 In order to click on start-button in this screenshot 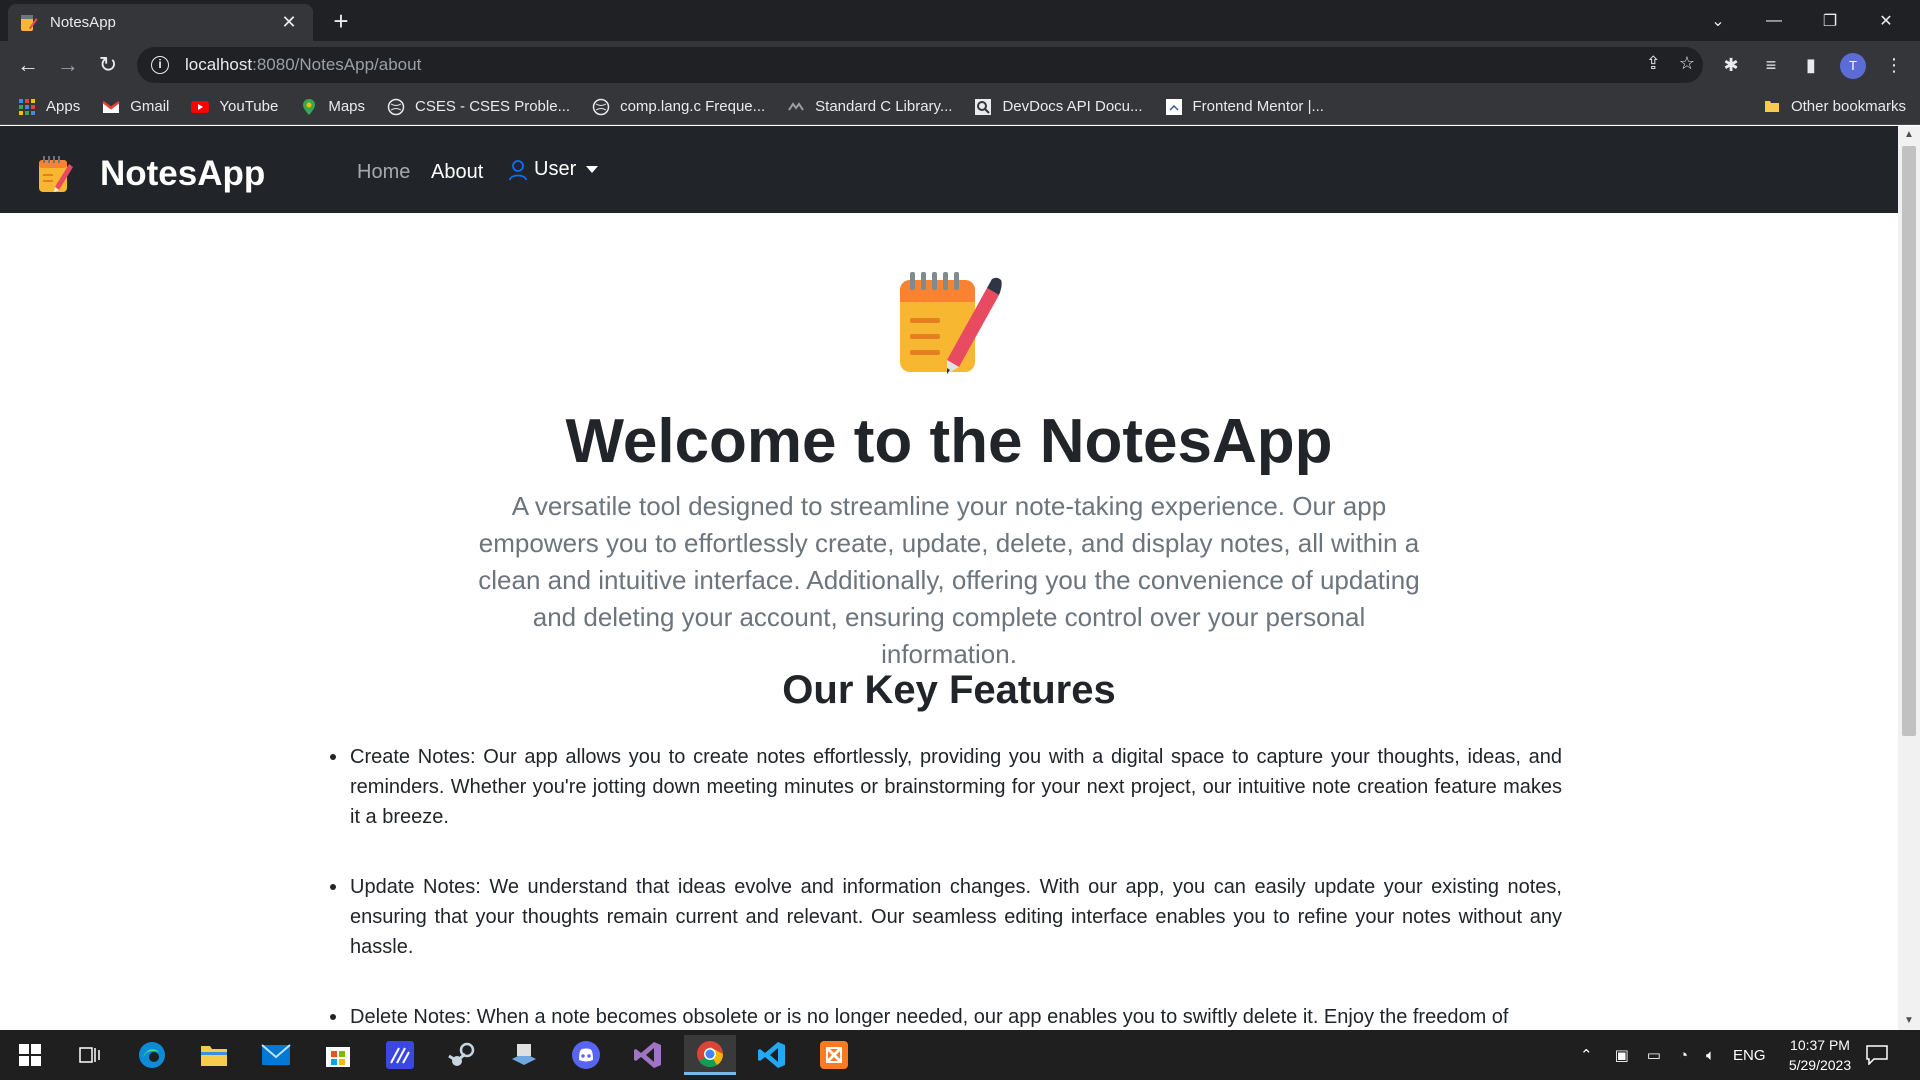, I will do `click(30, 1055)`.